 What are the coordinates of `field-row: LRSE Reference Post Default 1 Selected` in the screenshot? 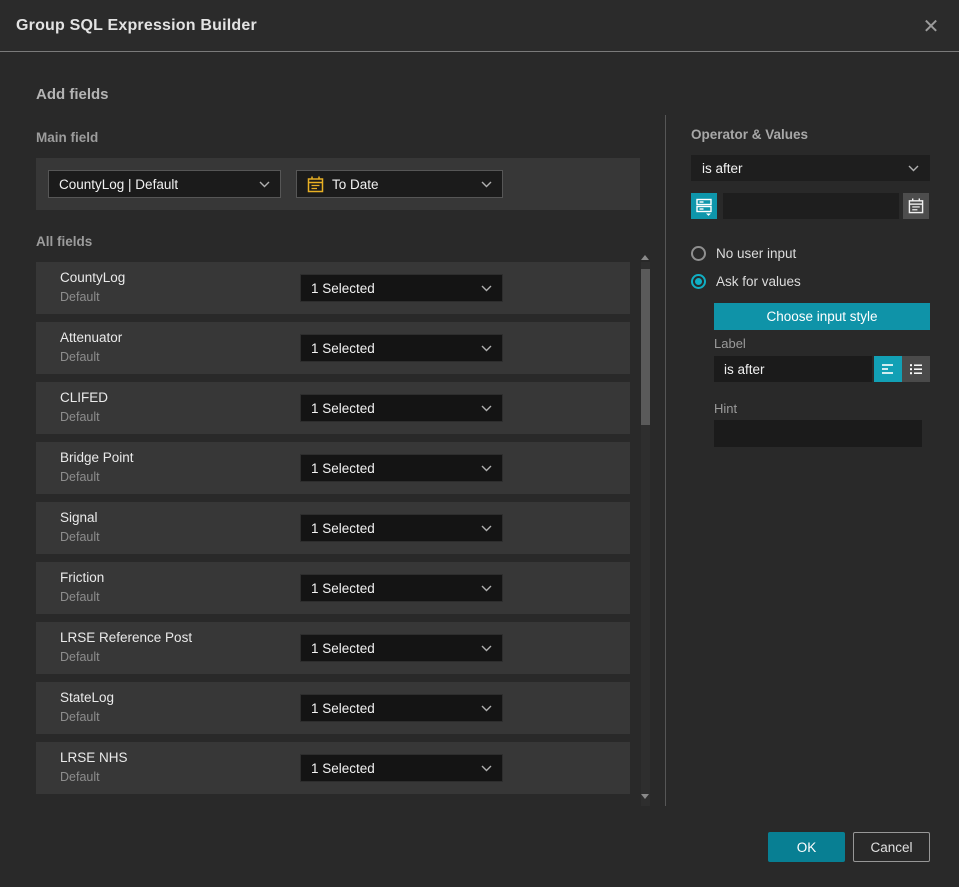 It's located at (333, 648).